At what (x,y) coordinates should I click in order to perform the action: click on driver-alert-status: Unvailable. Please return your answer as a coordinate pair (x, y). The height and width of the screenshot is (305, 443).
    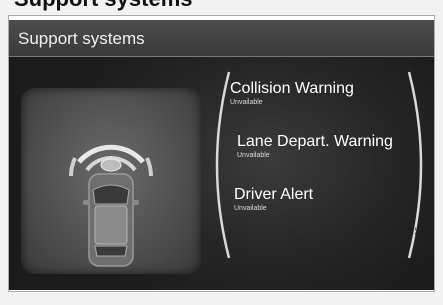
    Looking at the image, I should click on (250, 208).